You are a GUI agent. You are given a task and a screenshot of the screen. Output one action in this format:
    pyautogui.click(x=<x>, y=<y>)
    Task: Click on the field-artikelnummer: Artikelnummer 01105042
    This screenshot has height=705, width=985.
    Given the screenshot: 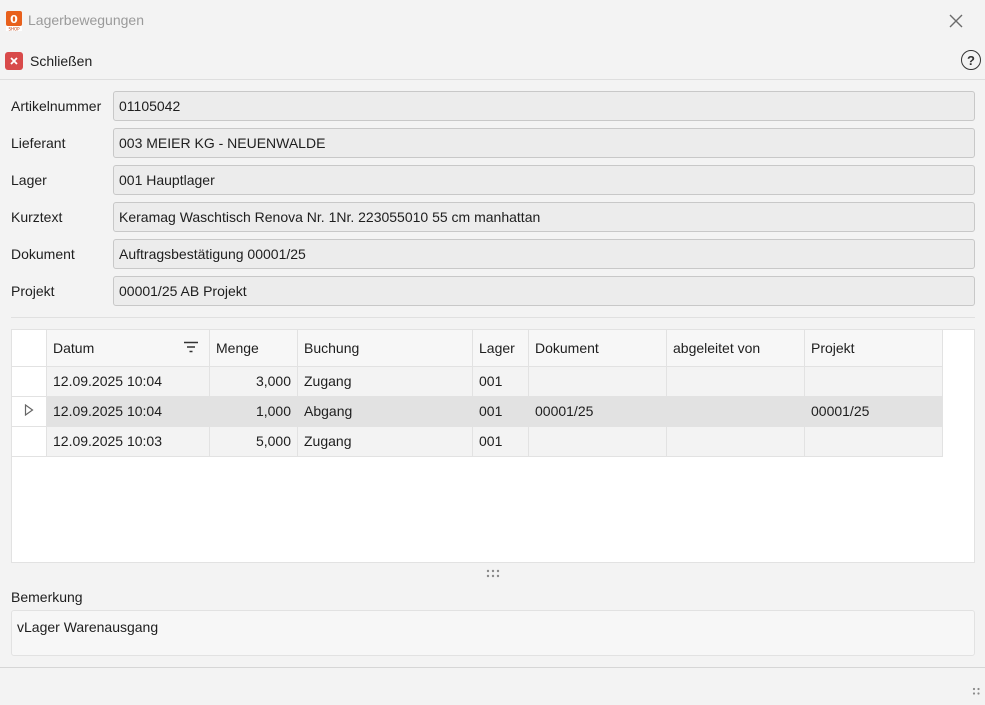 What is the action you would take?
    pyautogui.click(x=492, y=106)
    